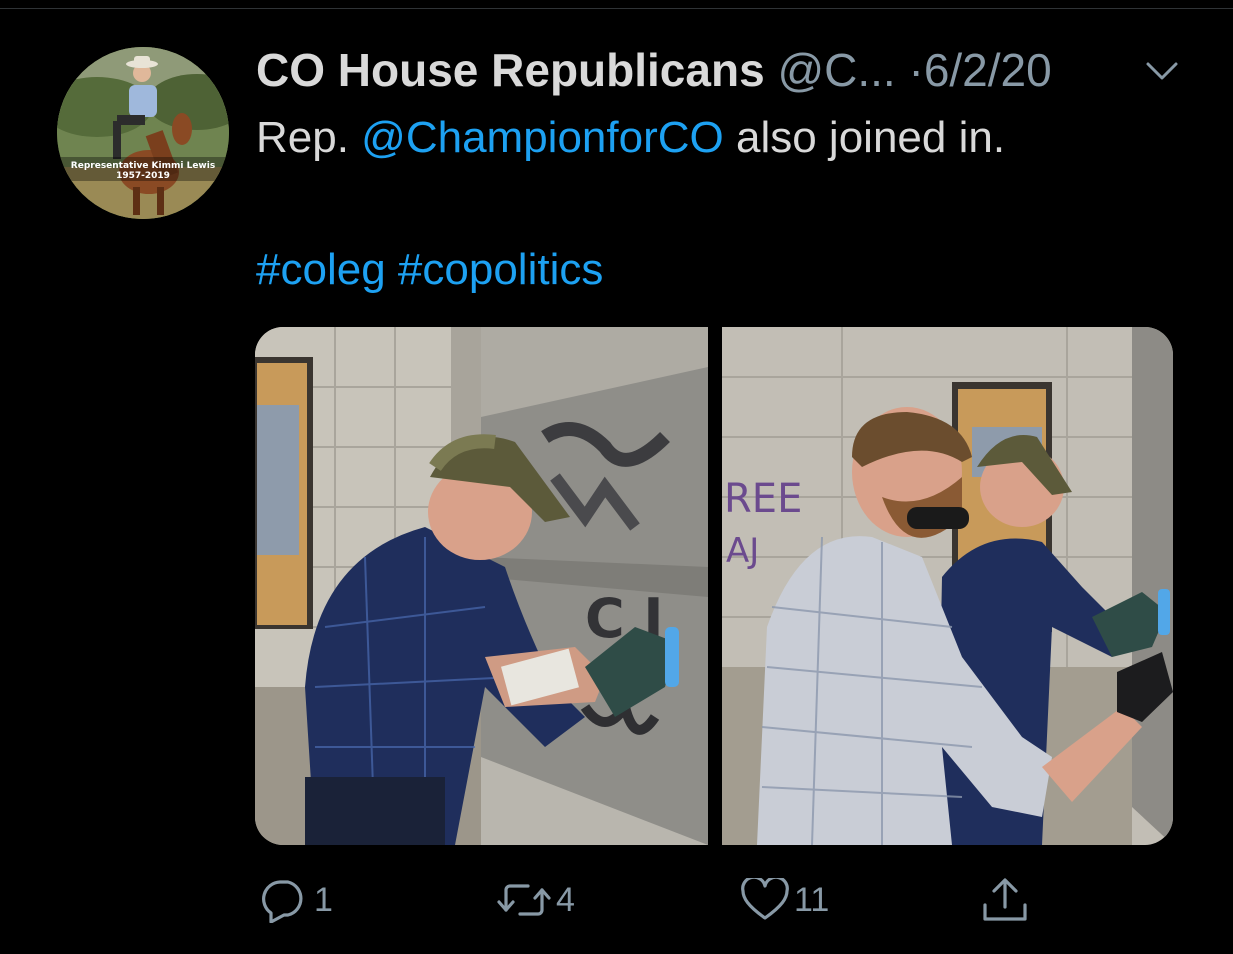 Image resolution: width=1233 pixels, height=954 pixels. What do you see at coordinates (524, 900) in the screenshot?
I see `retweet-icon` at bounding box center [524, 900].